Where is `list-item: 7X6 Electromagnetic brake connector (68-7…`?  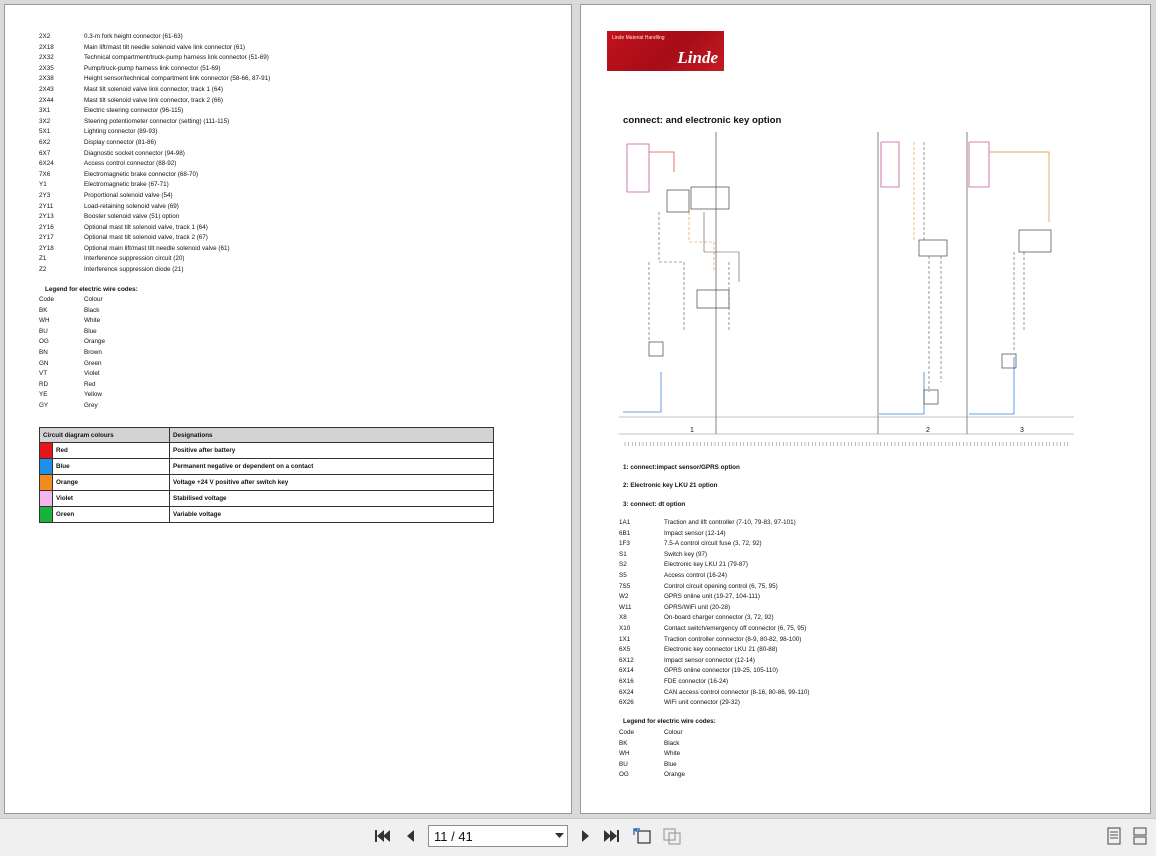
list-item: 7X6 Electromagnetic brake connector (68-7… is located at coordinates (154, 175).